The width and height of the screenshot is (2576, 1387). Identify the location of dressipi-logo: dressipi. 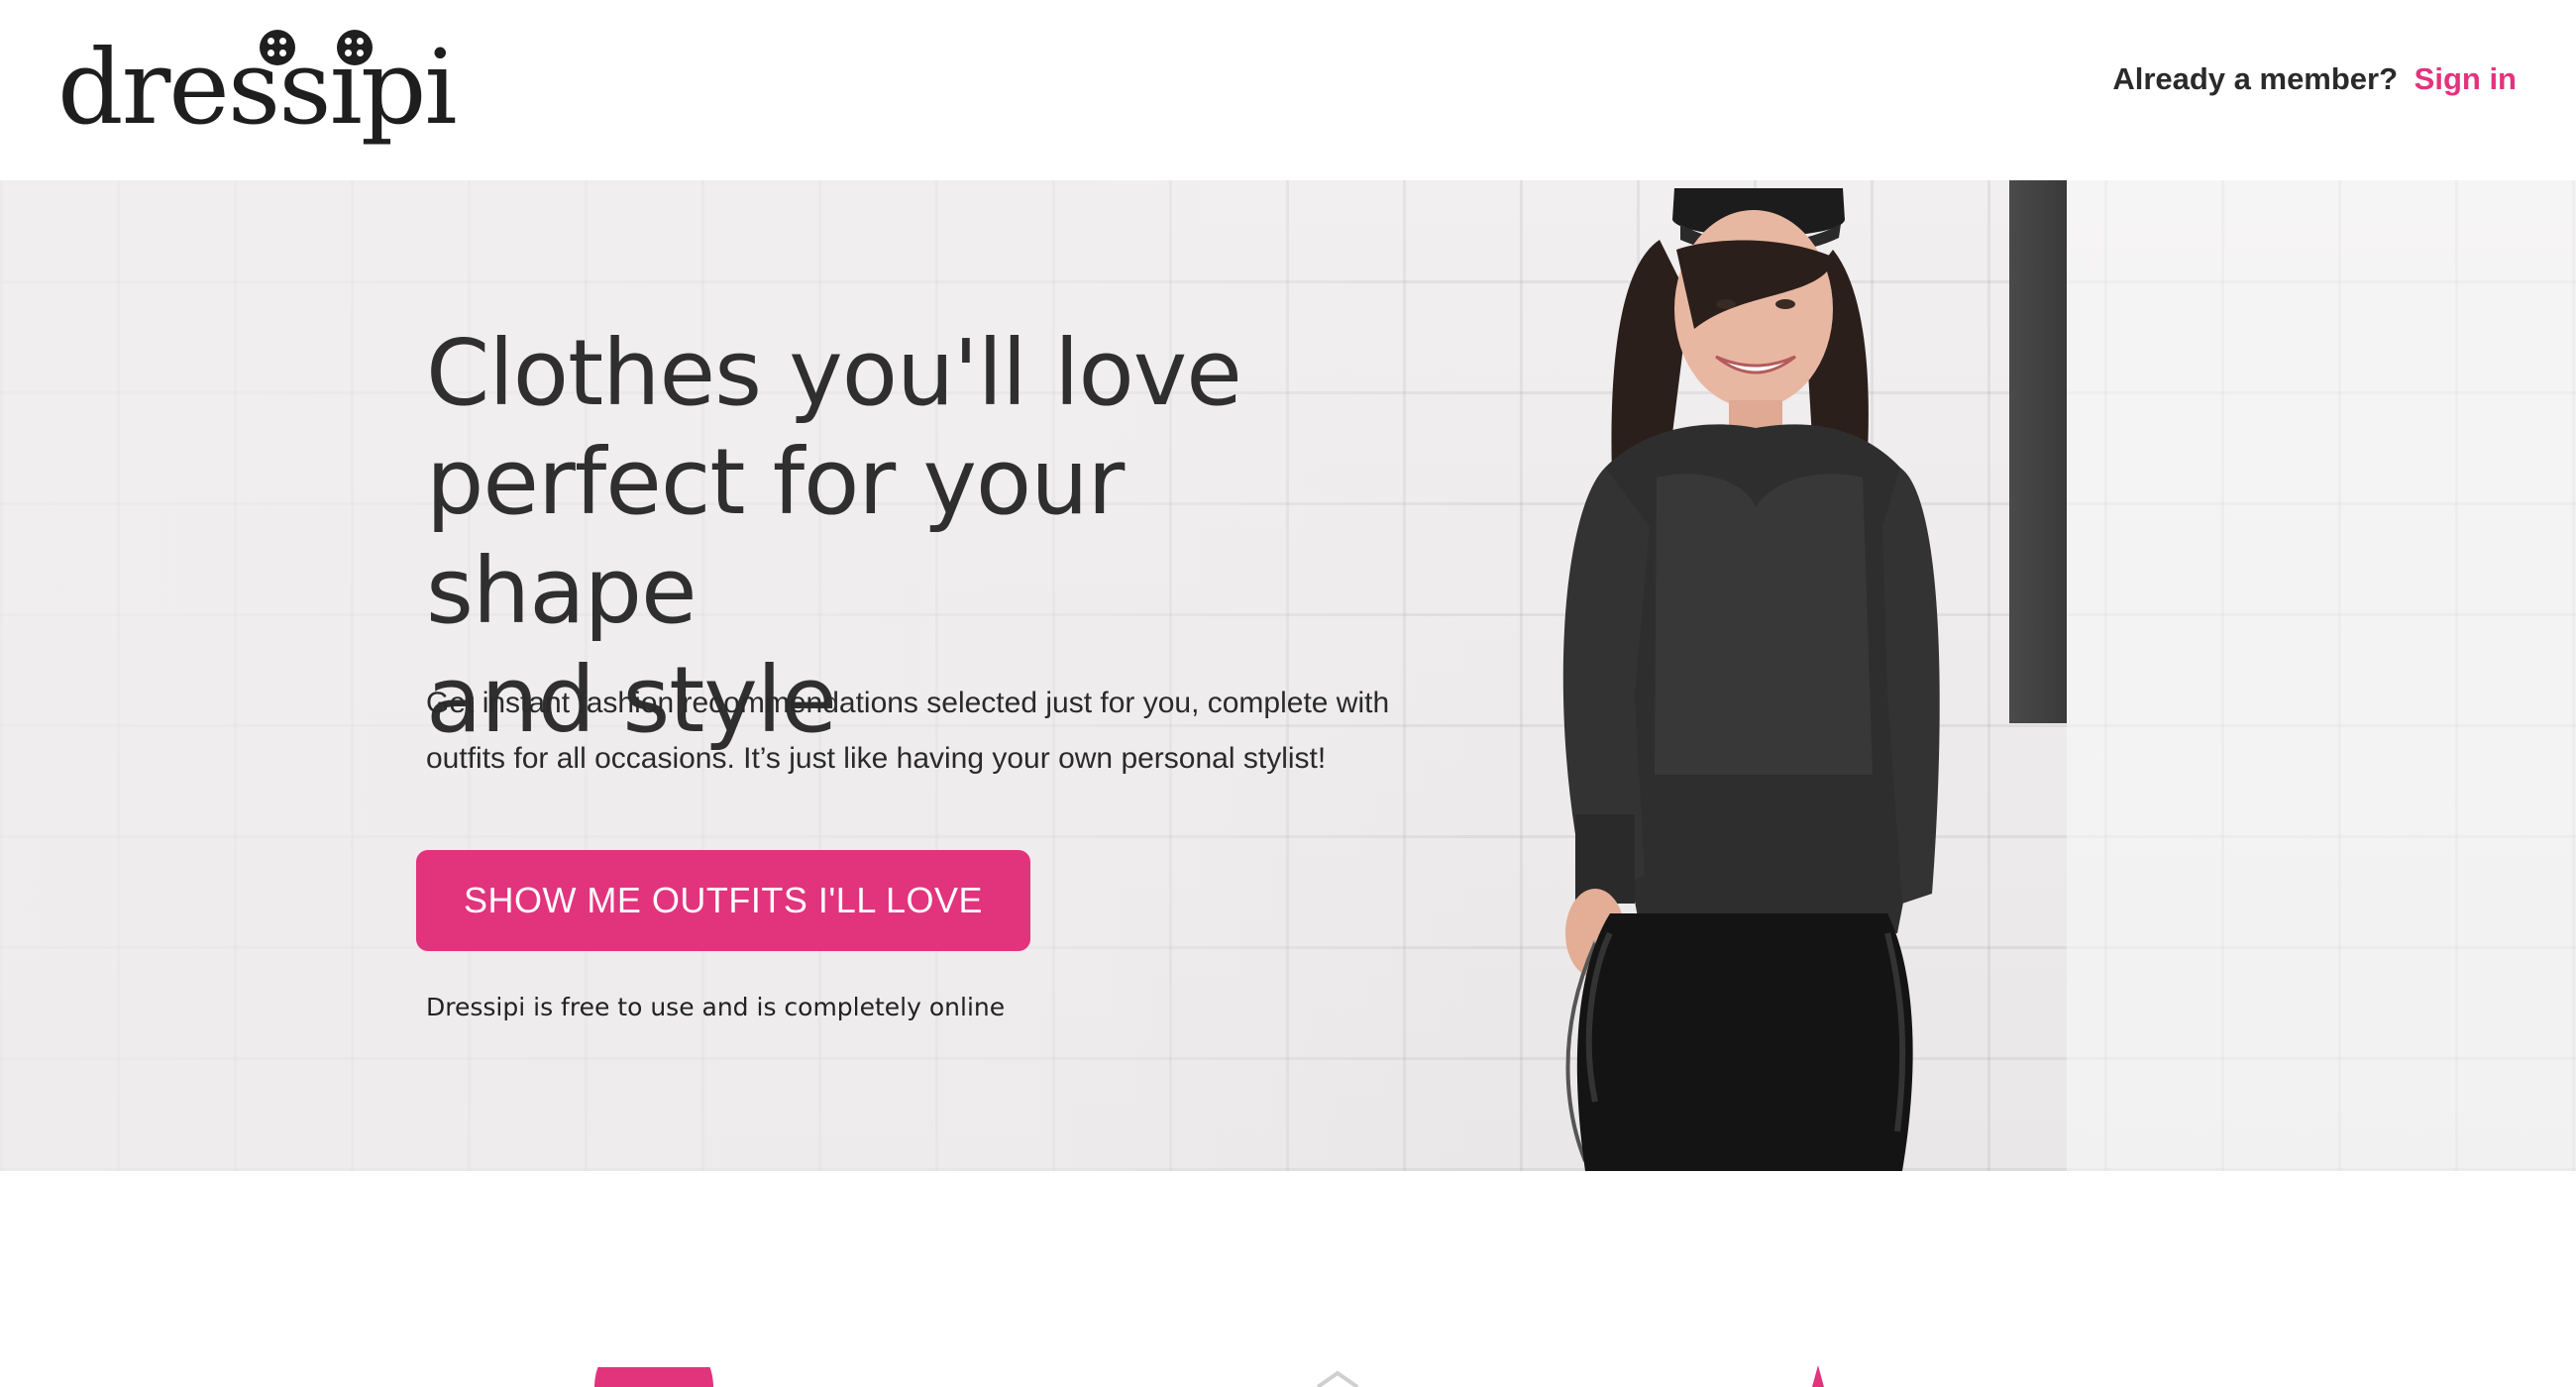
(258, 87).